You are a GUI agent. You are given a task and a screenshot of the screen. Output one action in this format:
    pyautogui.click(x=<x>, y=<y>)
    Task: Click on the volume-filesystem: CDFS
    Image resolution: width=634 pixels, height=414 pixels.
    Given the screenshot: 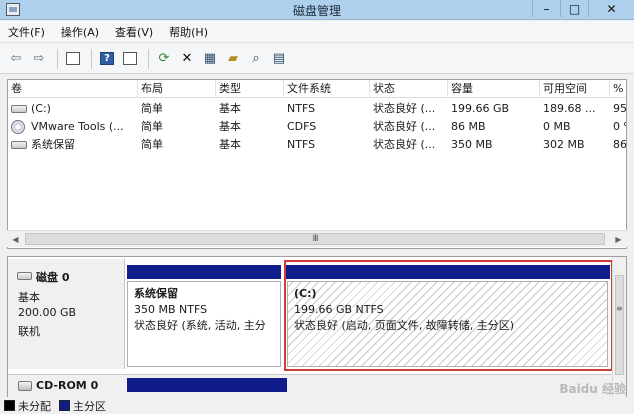 What is the action you would take?
    pyautogui.click(x=302, y=126)
    